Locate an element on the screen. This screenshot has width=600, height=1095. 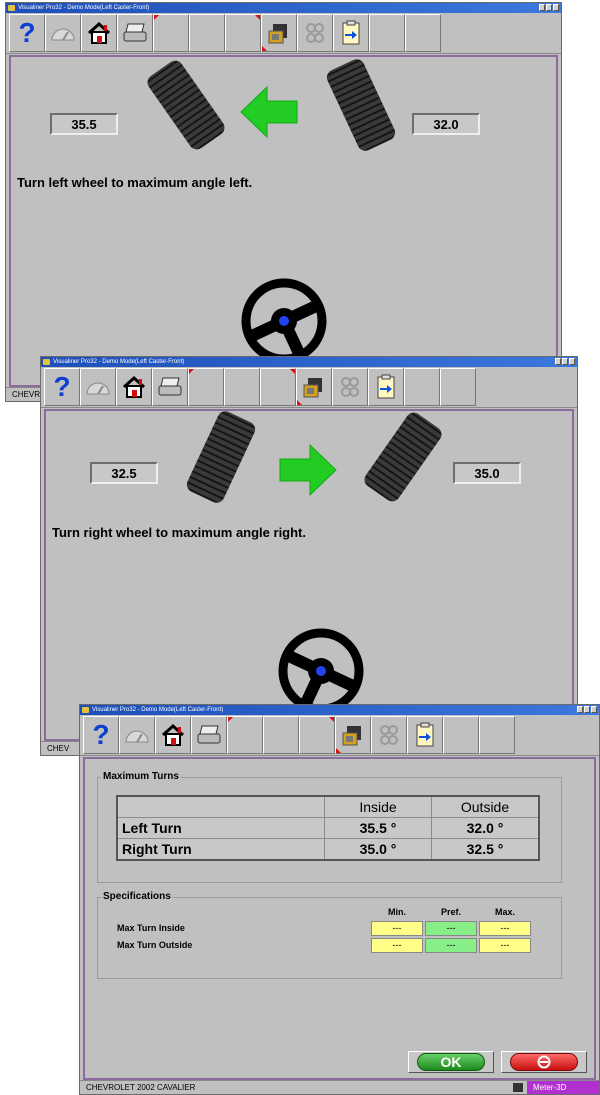
table-row: Right Turn 35.0 ° 32.5 ° is located at coordinates (328, 849).